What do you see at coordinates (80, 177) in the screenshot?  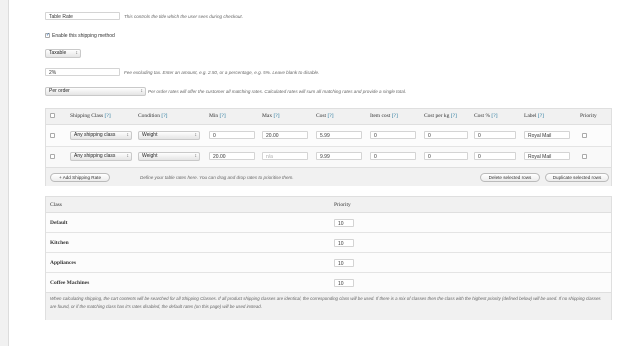 I see `add-shipping-rate-button: + Add Shipping Rate` at bounding box center [80, 177].